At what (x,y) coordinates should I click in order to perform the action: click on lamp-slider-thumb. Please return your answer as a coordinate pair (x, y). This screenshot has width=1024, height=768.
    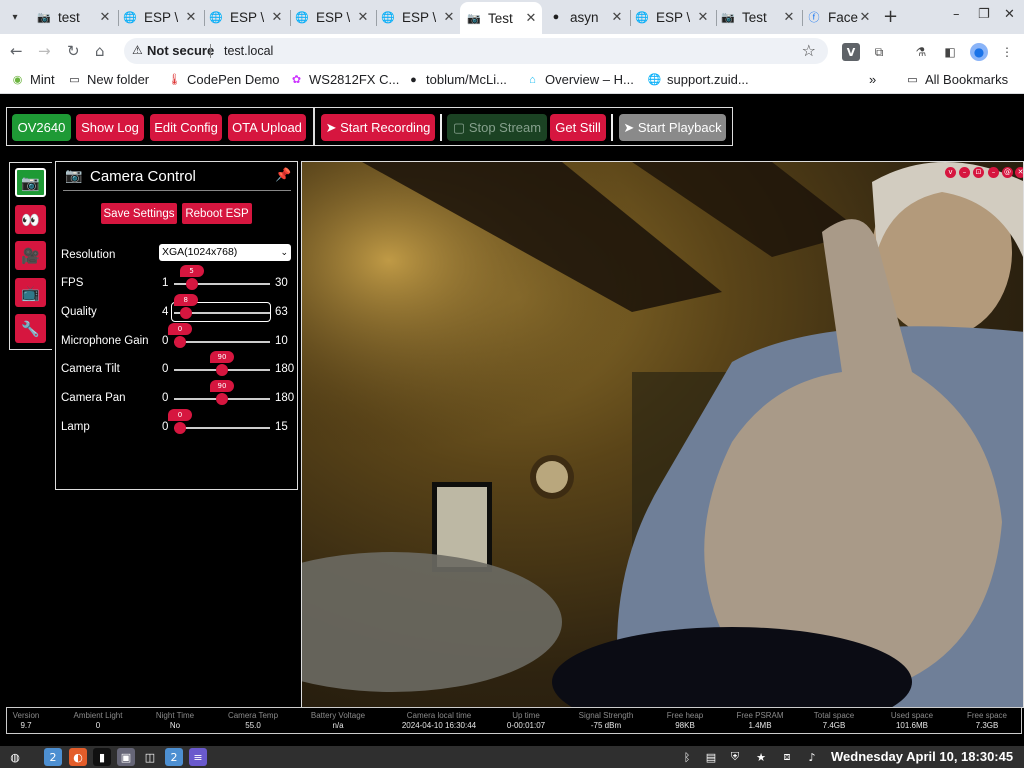
    Looking at the image, I should click on (180, 428).